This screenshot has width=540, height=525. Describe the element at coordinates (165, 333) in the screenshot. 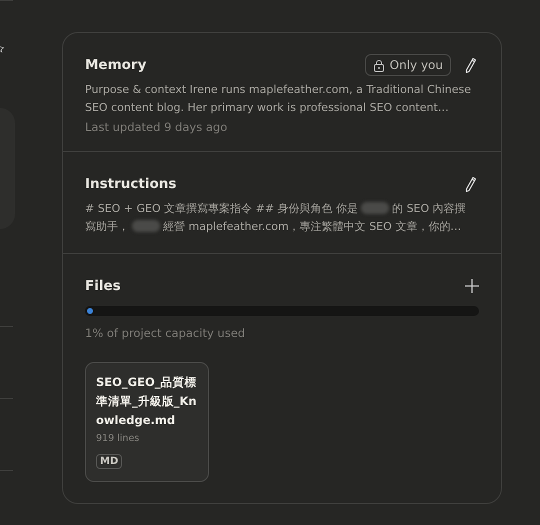

I see `capacity-label: 1% of project capacity used` at that location.